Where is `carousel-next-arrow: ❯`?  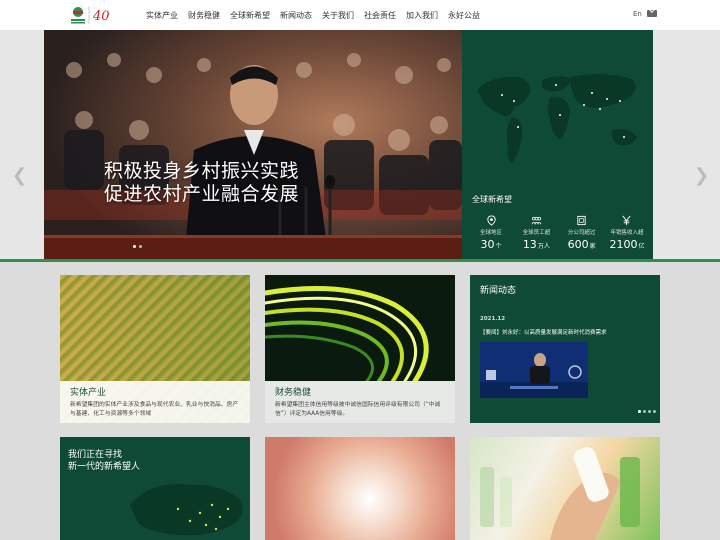
carousel-next-arrow: ❯ is located at coordinates (701, 176).